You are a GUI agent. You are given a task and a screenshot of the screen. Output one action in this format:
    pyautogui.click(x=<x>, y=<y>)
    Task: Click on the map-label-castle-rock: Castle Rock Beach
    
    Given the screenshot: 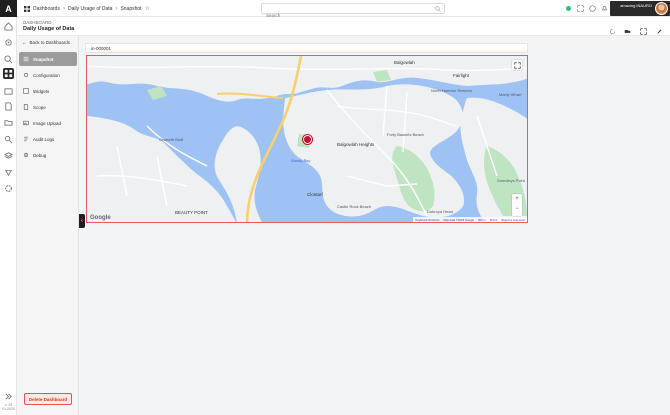 What is the action you would take?
    pyautogui.click(x=354, y=206)
    